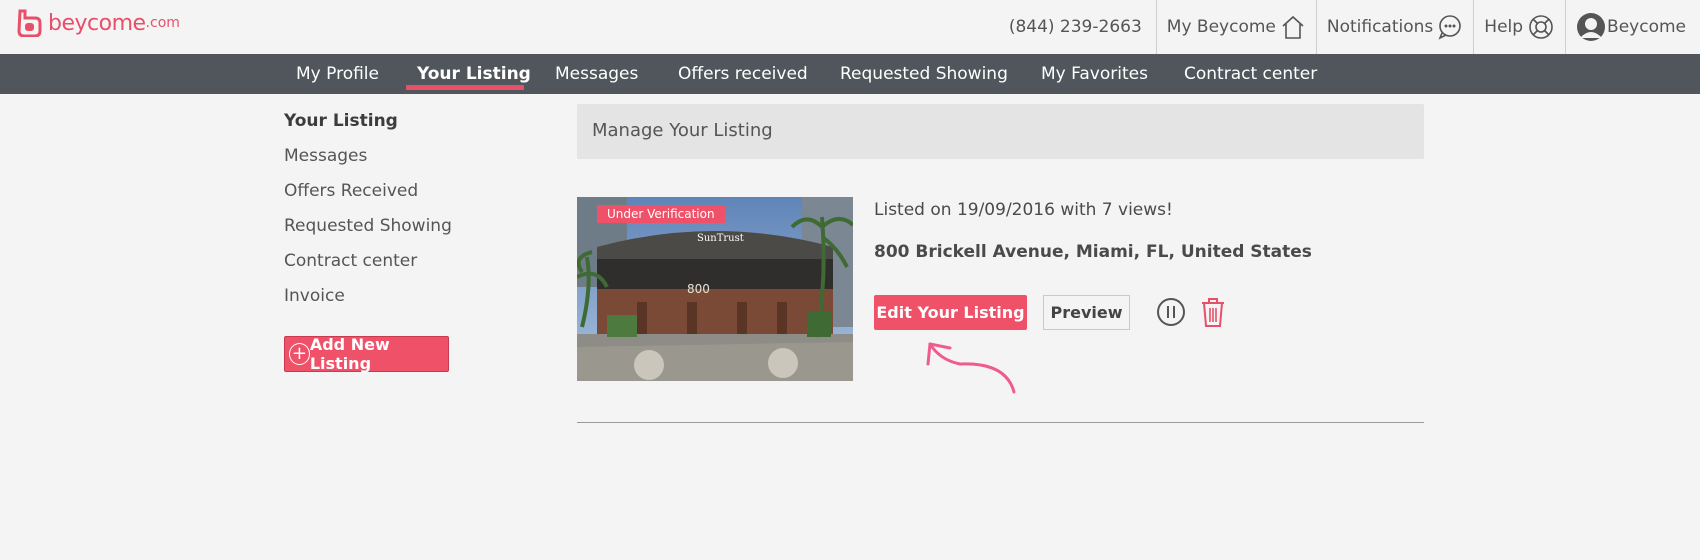 The image size is (1700, 560). I want to click on phone-number: (844) 239-2663, so click(1077, 27).